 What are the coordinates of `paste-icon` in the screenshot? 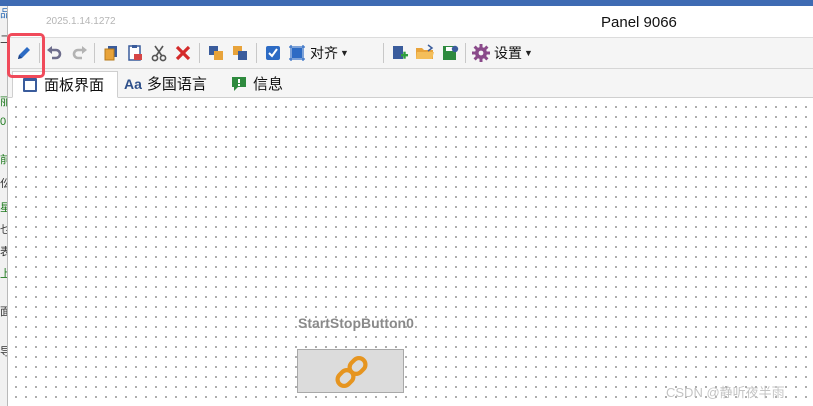 It's located at (135, 53).